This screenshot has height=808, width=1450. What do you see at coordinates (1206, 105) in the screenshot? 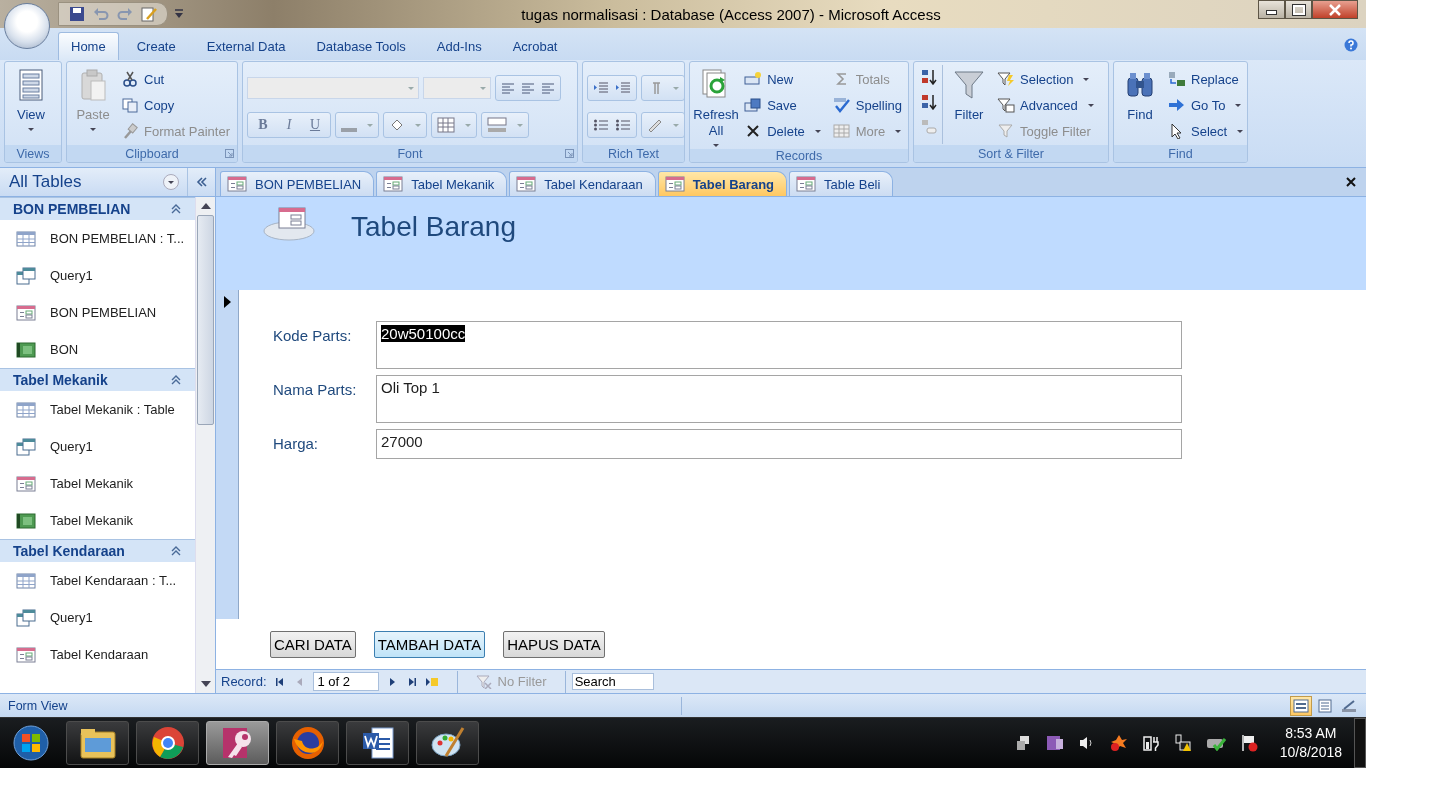
I see `ribbon-button: Go To` at bounding box center [1206, 105].